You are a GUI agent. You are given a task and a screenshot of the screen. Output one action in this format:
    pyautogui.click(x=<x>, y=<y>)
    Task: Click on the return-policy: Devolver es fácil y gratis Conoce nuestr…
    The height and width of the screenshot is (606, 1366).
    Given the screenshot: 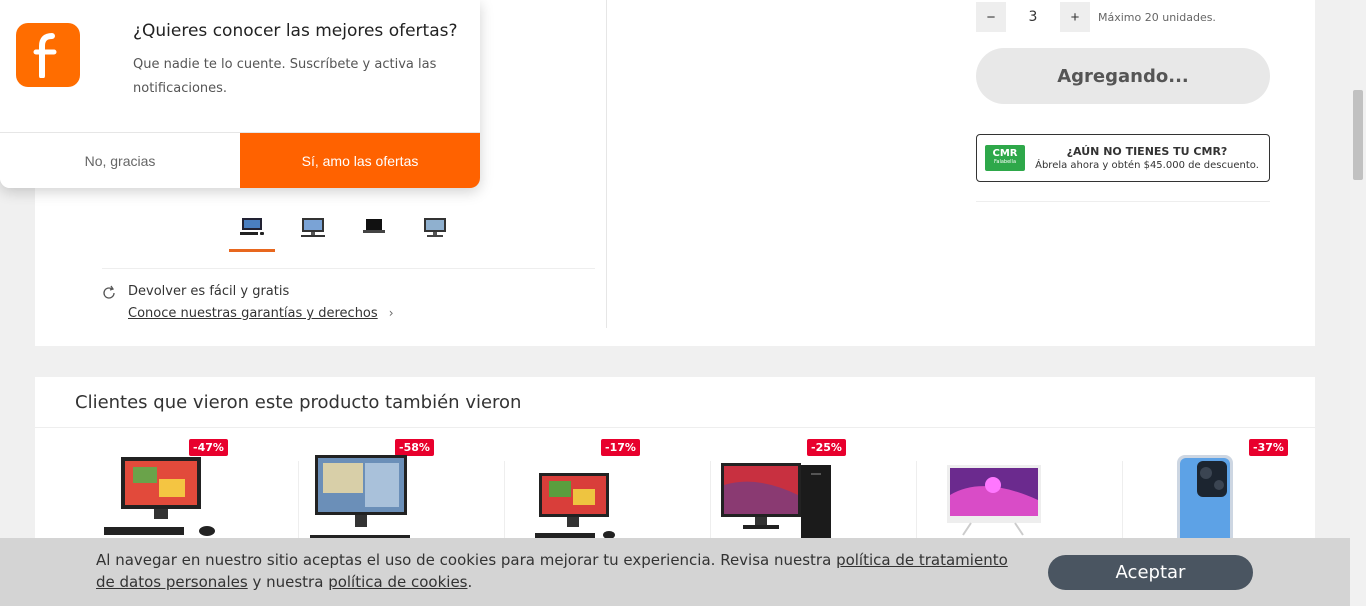 What is the action you would take?
    pyautogui.click(x=247, y=301)
    